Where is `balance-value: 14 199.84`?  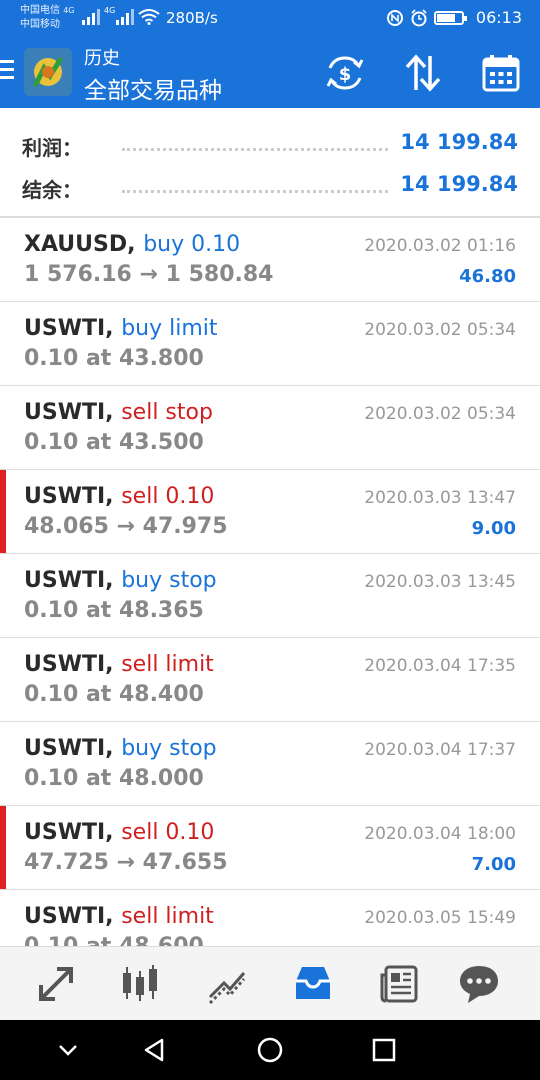 balance-value: 14 199.84 is located at coordinates (459, 184).